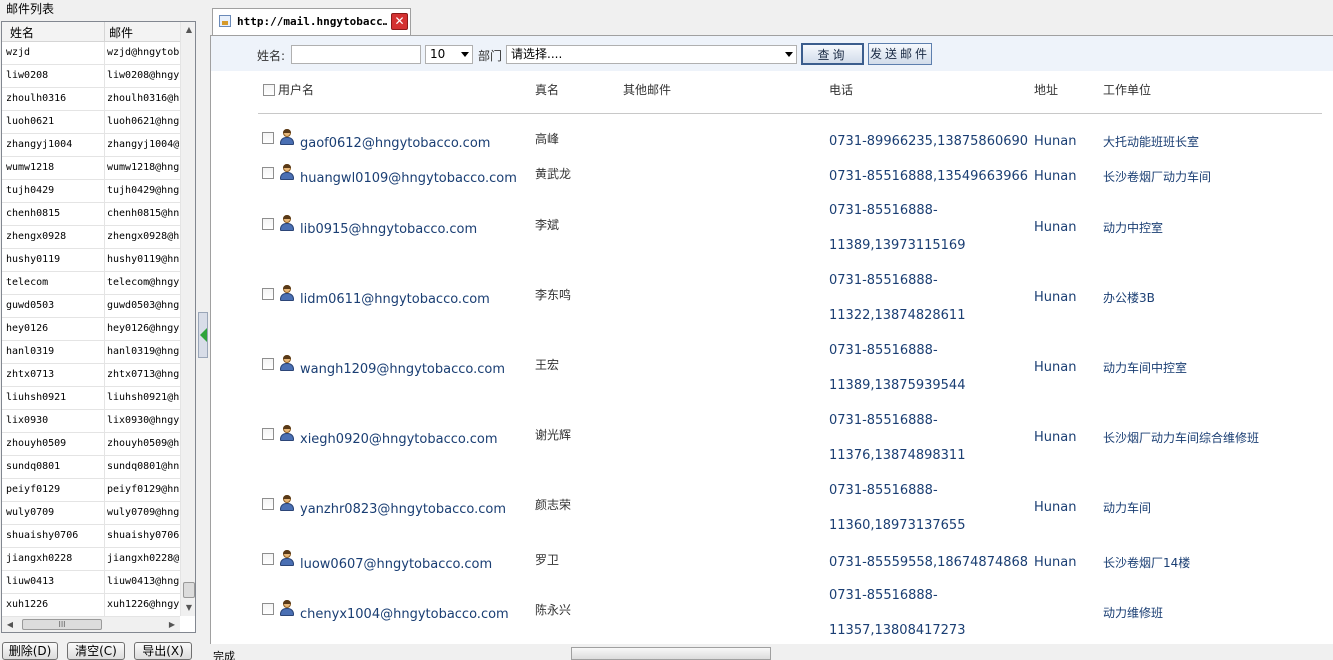  I want to click on mail-list-title: 邮件列表, so click(30, 9).